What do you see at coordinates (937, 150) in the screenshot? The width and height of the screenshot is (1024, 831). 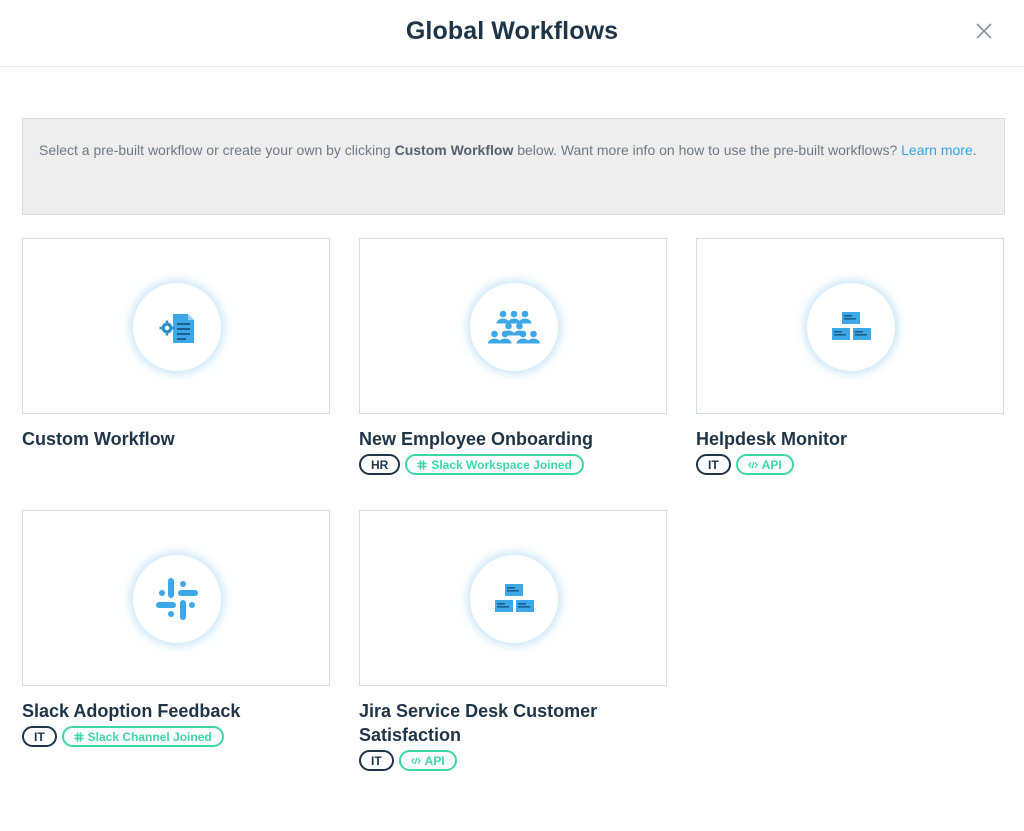 I see `learn-more-link: Learn more` at bounding box center [937, 150].